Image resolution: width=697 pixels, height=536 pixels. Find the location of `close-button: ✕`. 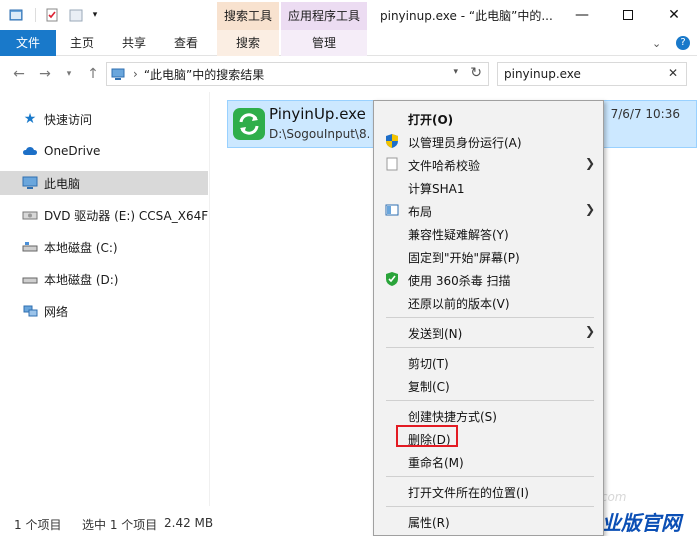

close-button: ✕ is located at coordinates (674, 15).